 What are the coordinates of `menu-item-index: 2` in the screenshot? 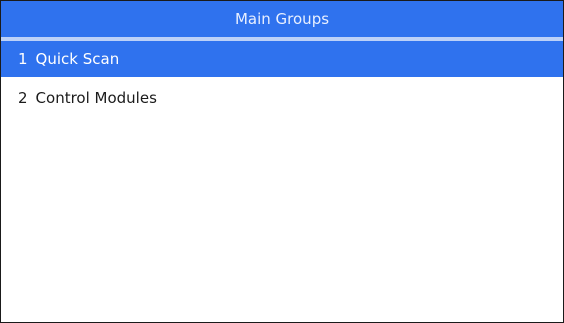 It's located at (23, 98).